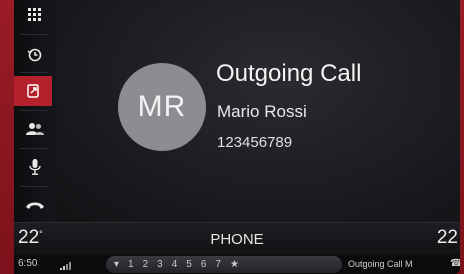 The image size is (464, 274). Describe the element at coordinates (380, 264) in the screenshot. I see `status-call-text: Outgoing Call M` at that location.